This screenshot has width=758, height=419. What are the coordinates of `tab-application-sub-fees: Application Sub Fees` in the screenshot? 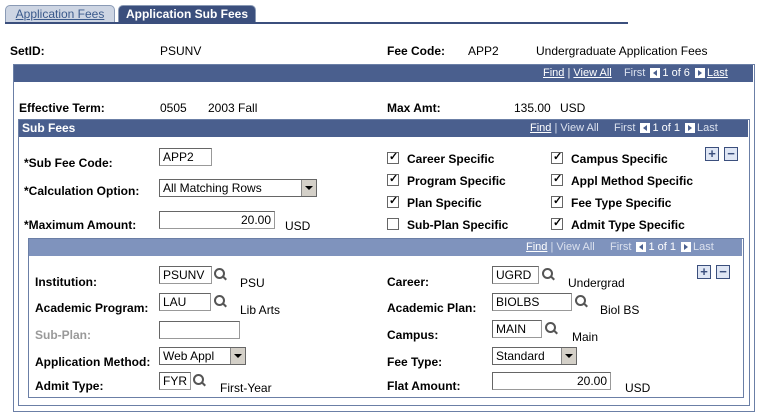 It's located at (187, 14).